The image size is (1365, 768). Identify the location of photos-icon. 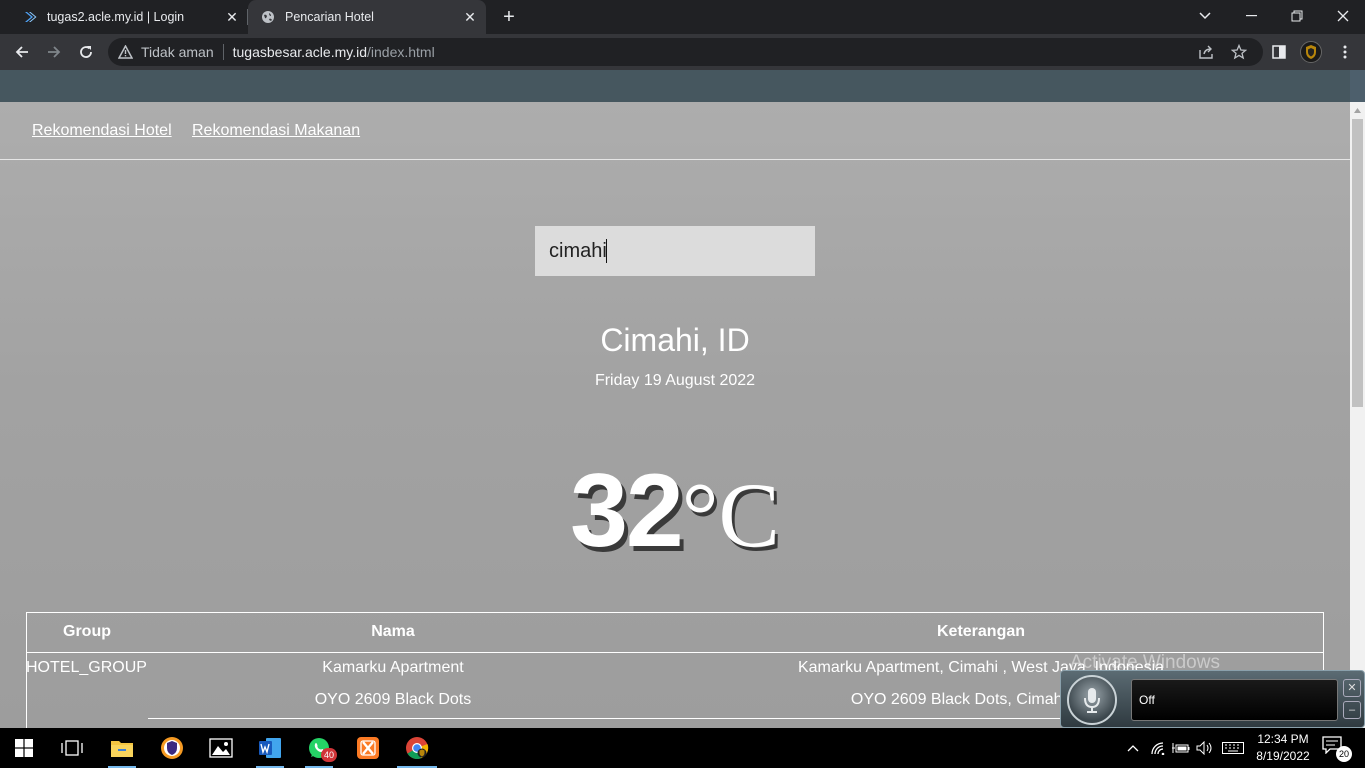
(221, 748).